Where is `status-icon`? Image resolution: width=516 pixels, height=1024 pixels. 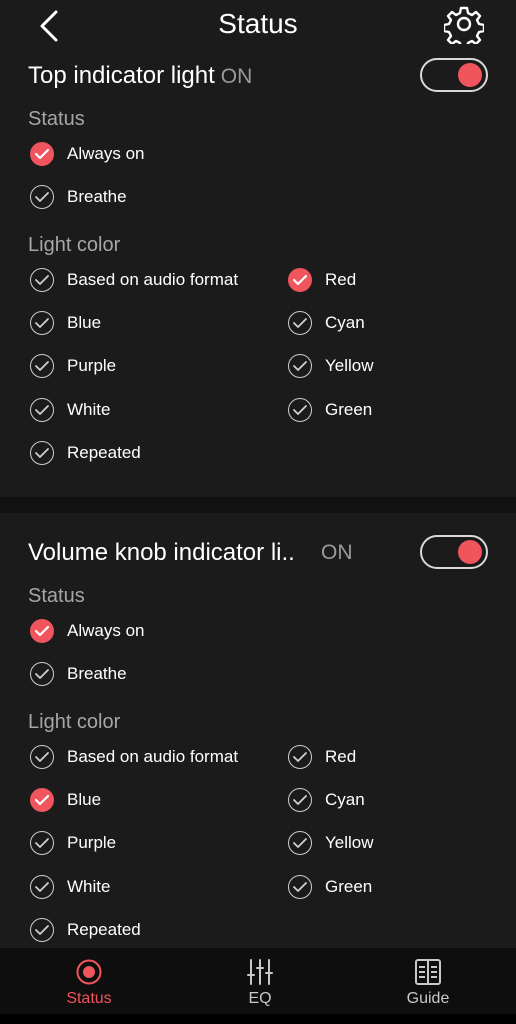 status-icon is located at coordinates (89, 972).